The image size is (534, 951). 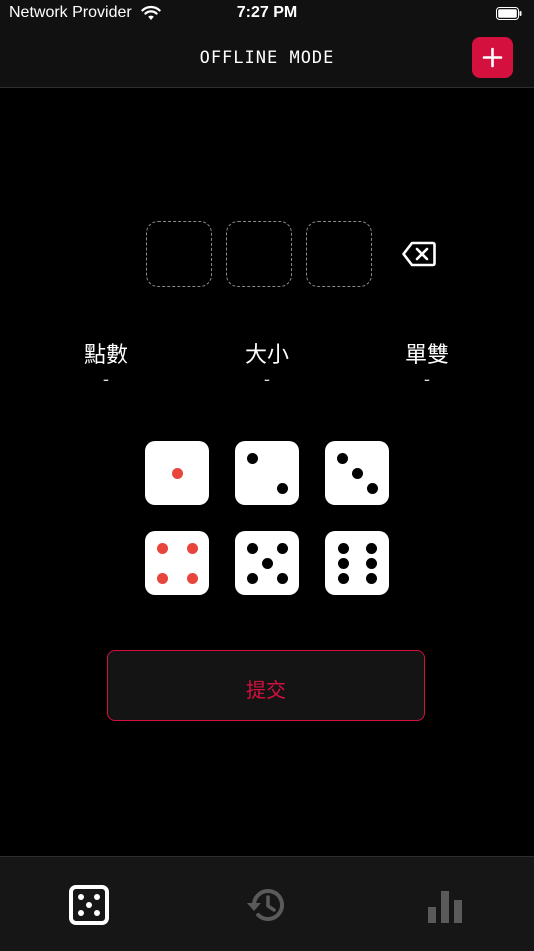 I want to click on size-value: -, so click(x=267, y=380).